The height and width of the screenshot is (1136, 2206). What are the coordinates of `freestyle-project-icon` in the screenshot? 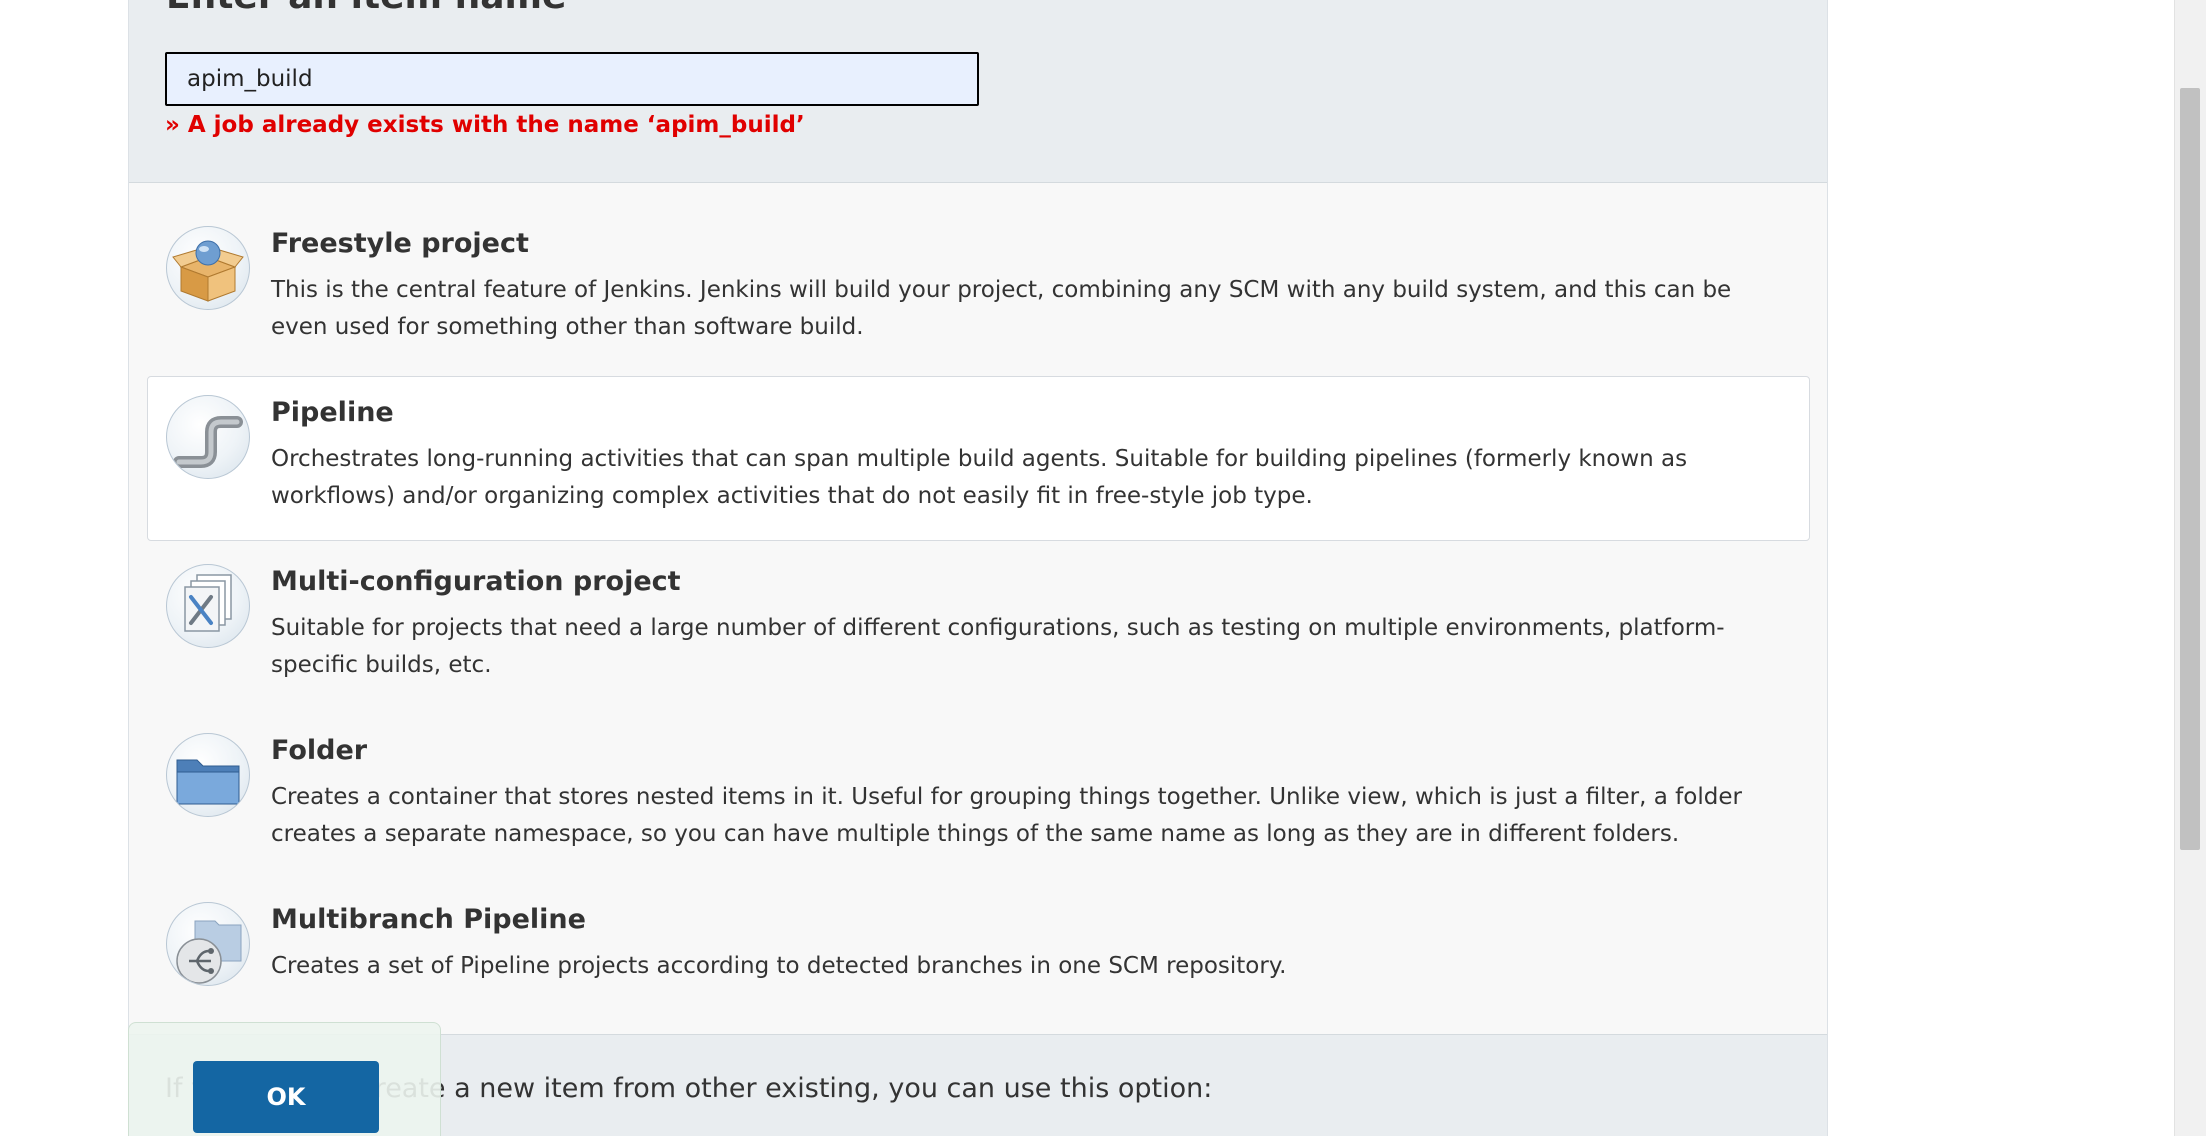 It's located at (208, 268).